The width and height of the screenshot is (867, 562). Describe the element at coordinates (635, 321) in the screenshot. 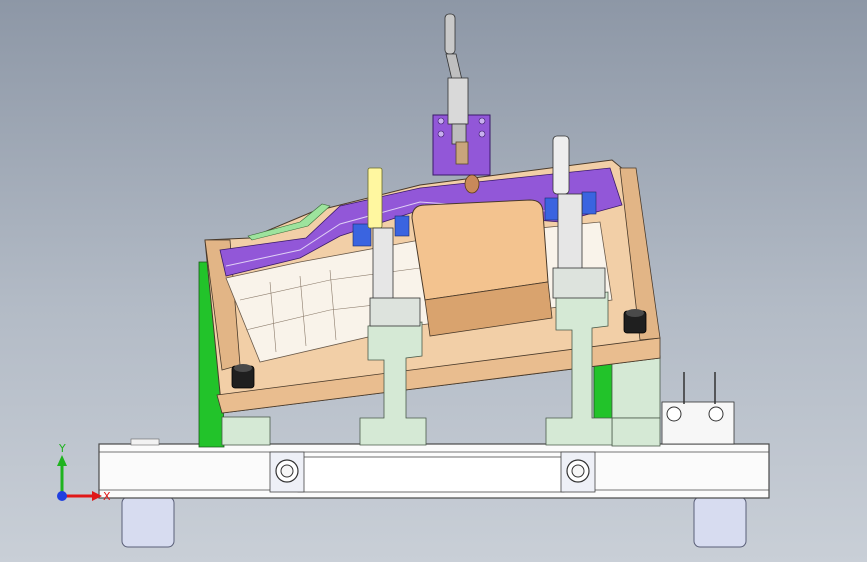

I see `bumper-right` at that location.